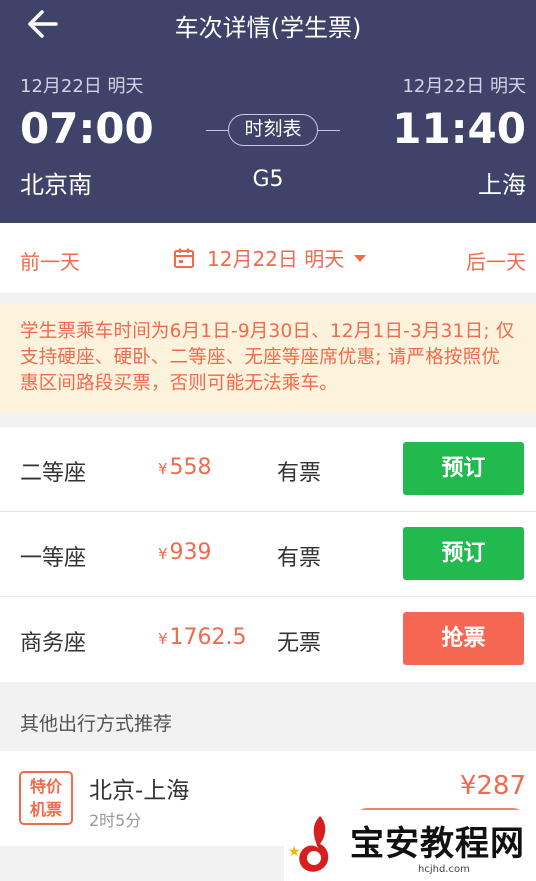  What do you see at coordinates (360, 258) in the screenshot?
I see `caret-down-icon` at bounding box center [360, 258].